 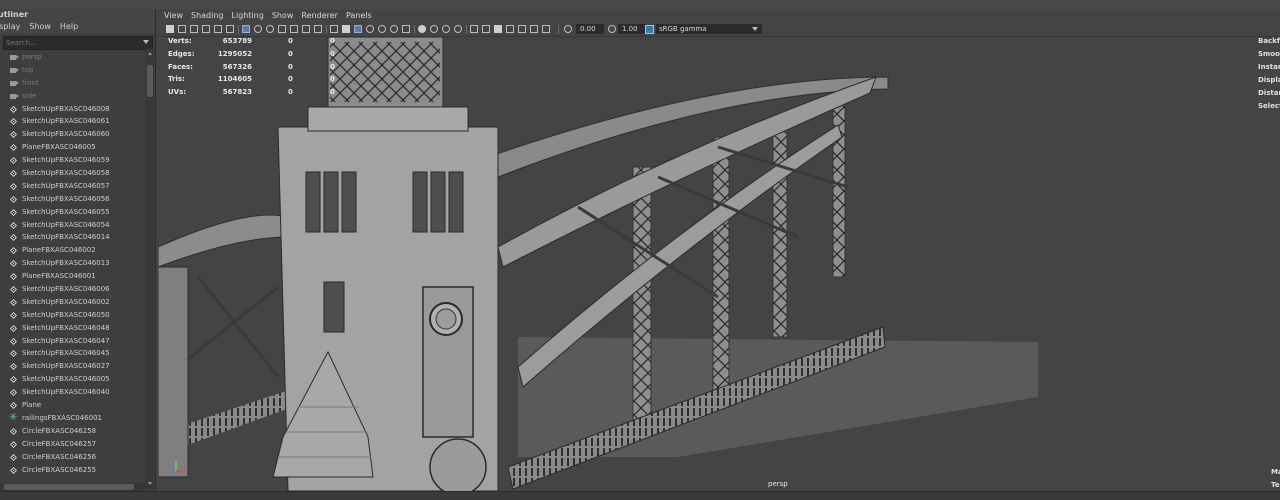 I want to click on ambient-occlusion-icon, so click(x=422, y=29).